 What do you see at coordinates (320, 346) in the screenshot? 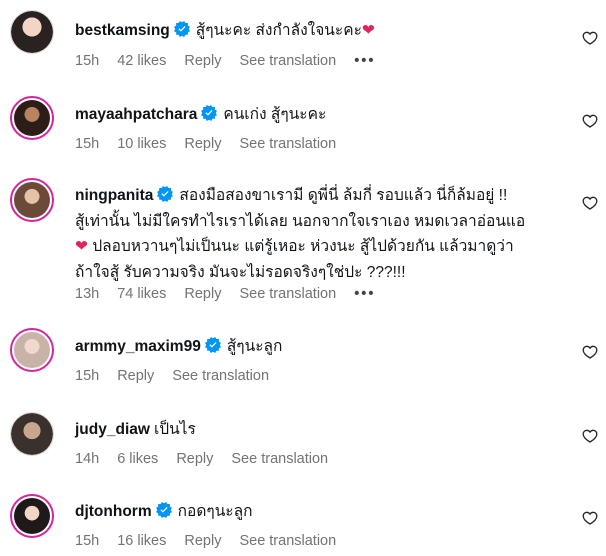
I see `comment-text-block: armmy_maxim99 สู้ๆนะลูก` at bounding box center [320, 346].